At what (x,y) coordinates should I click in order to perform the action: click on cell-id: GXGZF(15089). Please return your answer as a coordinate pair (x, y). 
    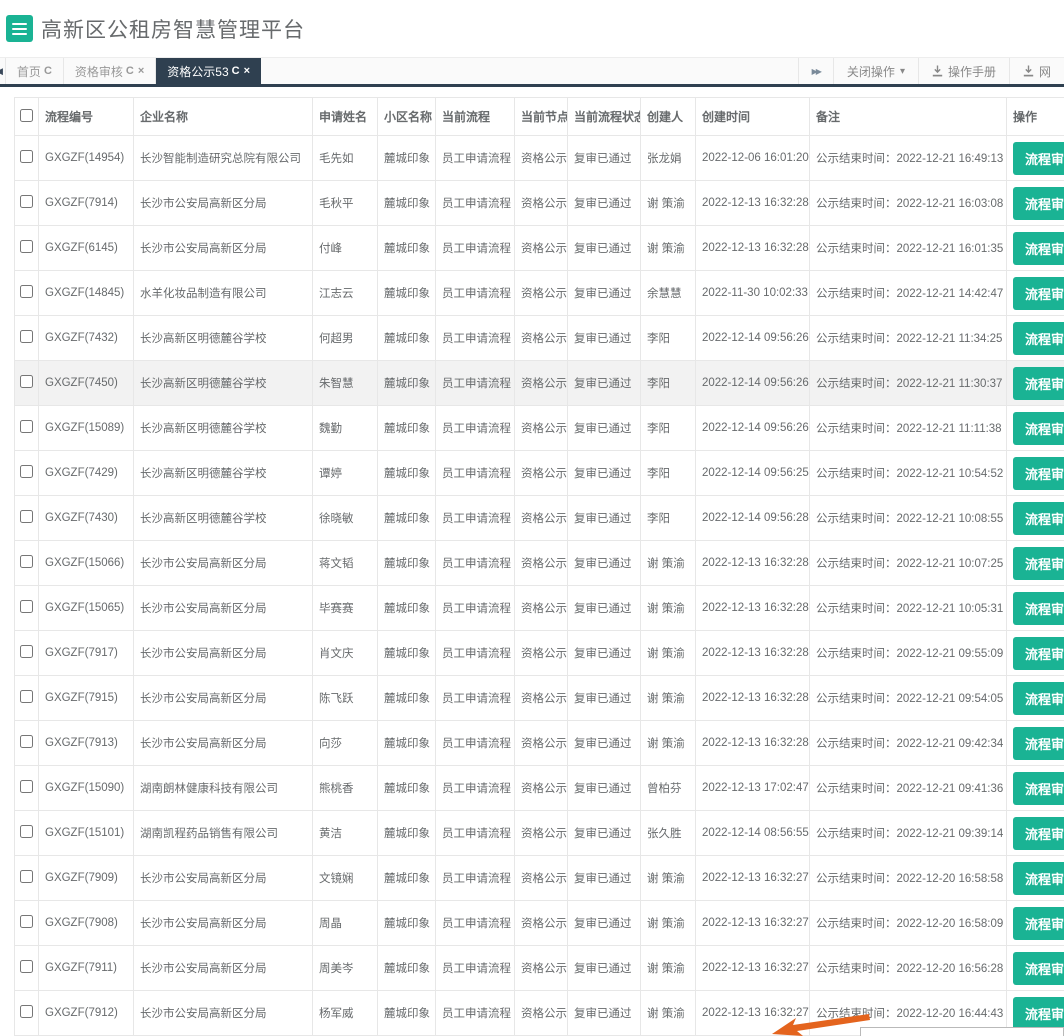
    Looking at the image, I should click on (86, 428).